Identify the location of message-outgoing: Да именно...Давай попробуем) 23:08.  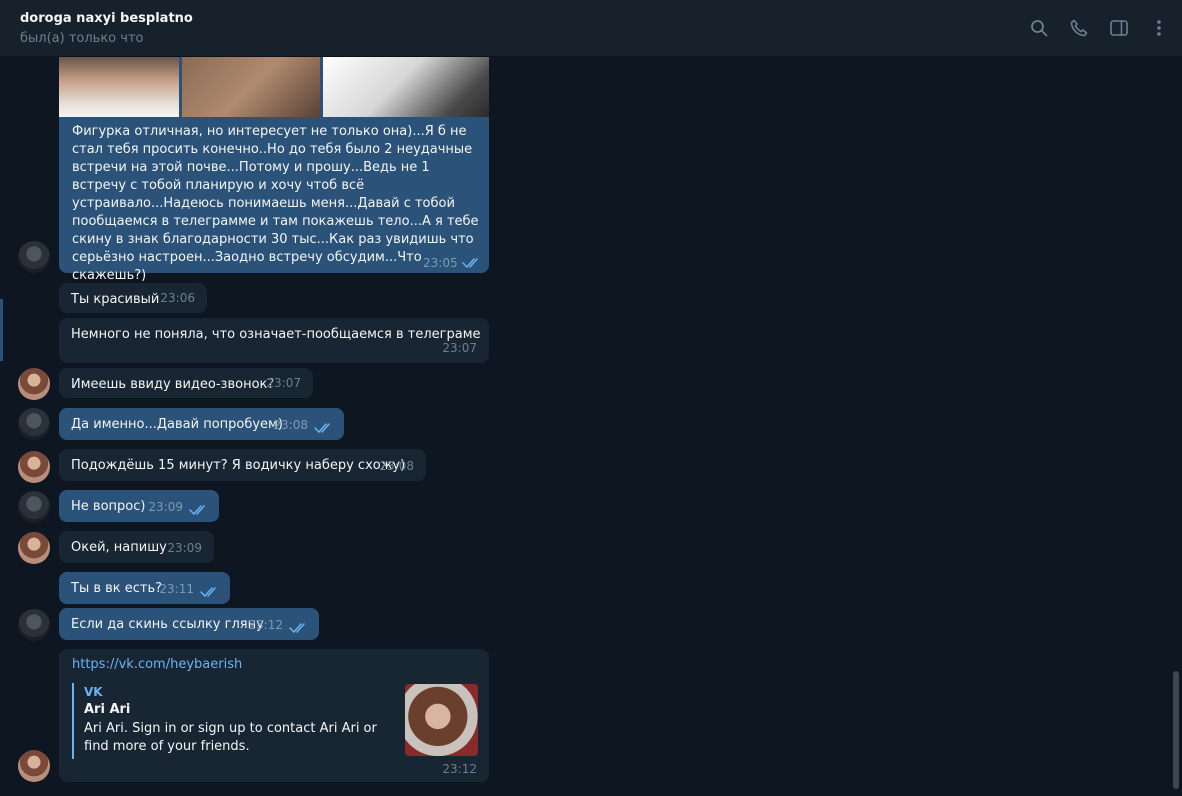
(201, 424).